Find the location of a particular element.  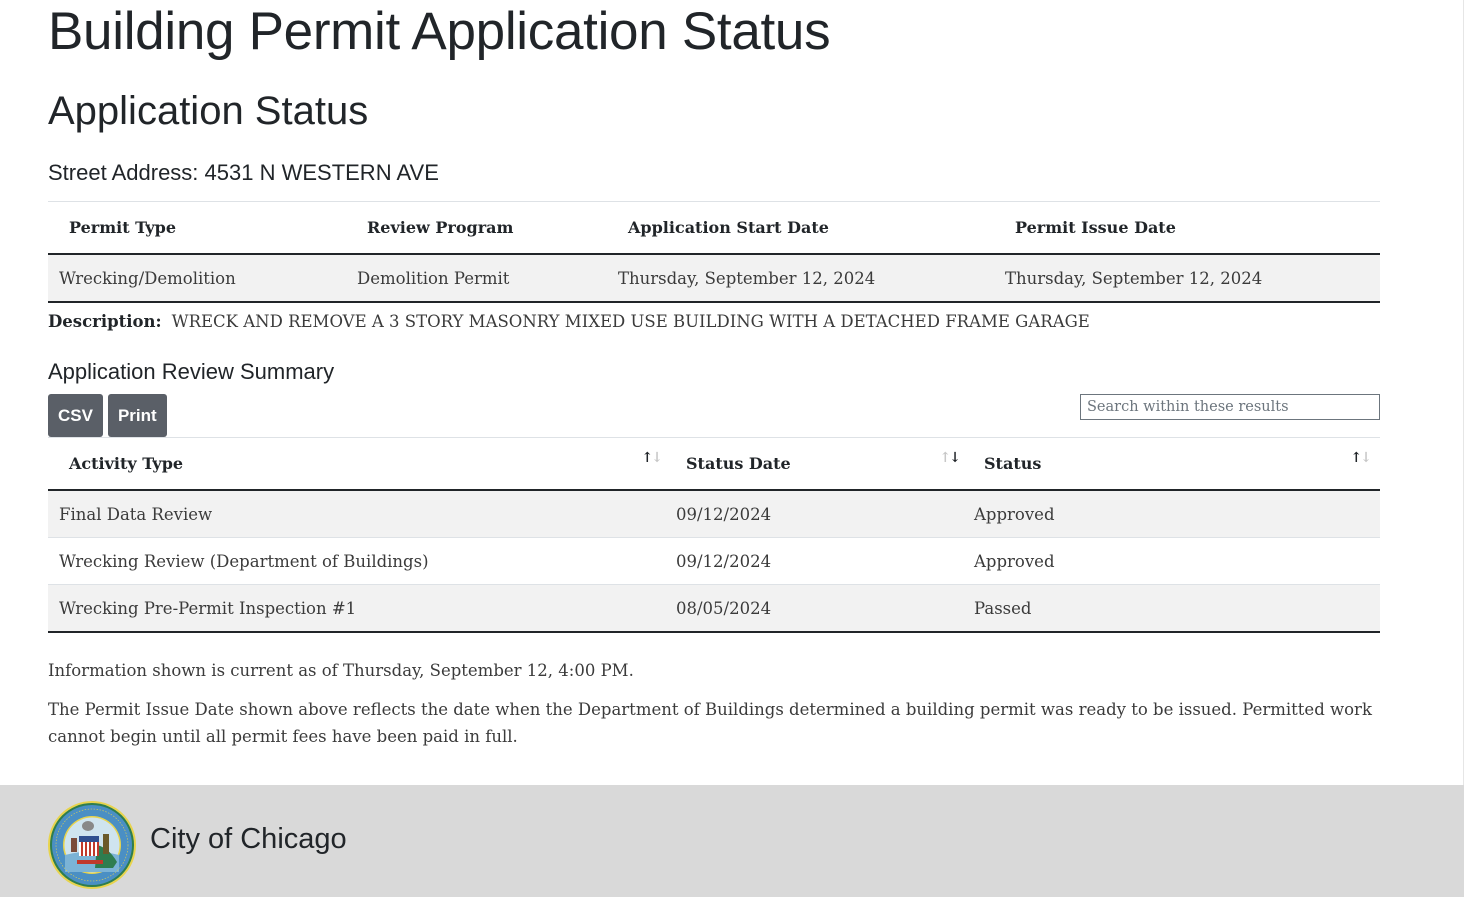

header-permit-type: Permit Type is located at coordinates (197, 228).